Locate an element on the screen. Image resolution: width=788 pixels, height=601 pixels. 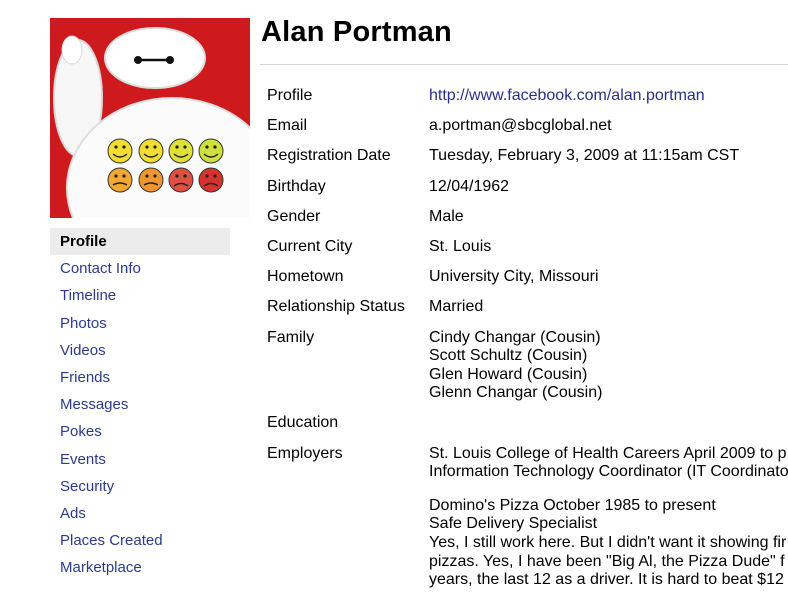
sidebar-item-marketplace: Marketplace is located at coordinates (140, 567).